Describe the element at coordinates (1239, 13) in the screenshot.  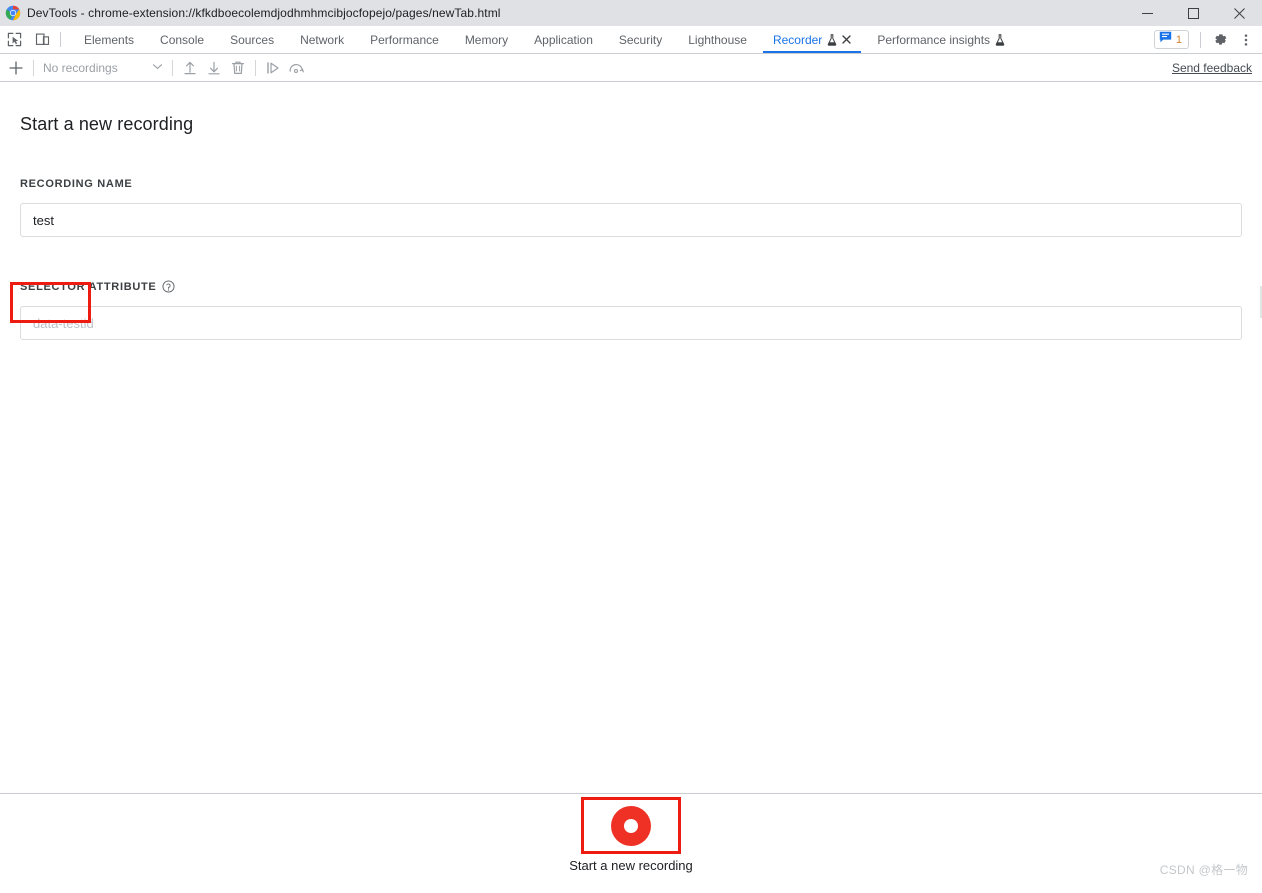
I see `close-button` at that location.